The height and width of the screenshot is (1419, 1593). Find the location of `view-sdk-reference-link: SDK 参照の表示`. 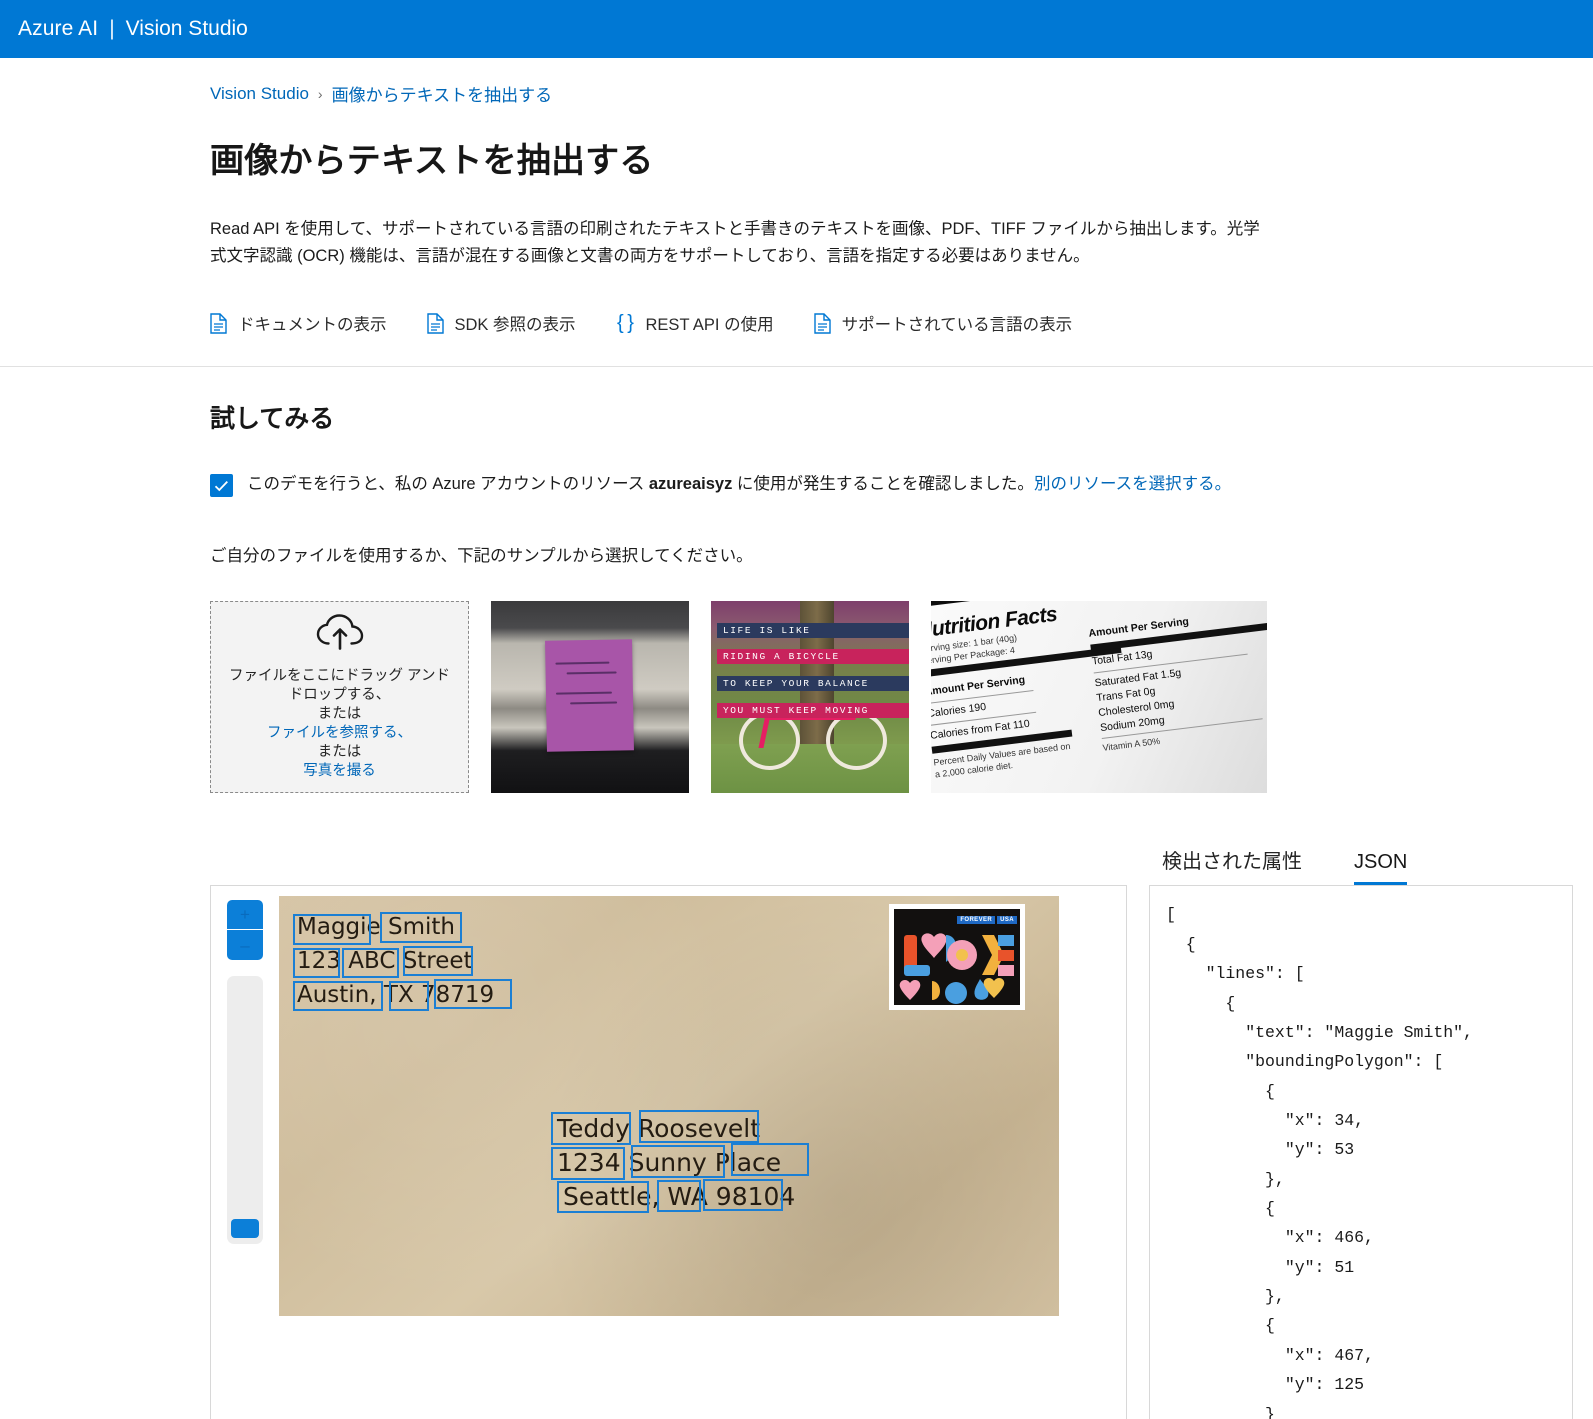

view-sdk-reference-link: SDK 参照の表示 is located at coordinates (501, 323).